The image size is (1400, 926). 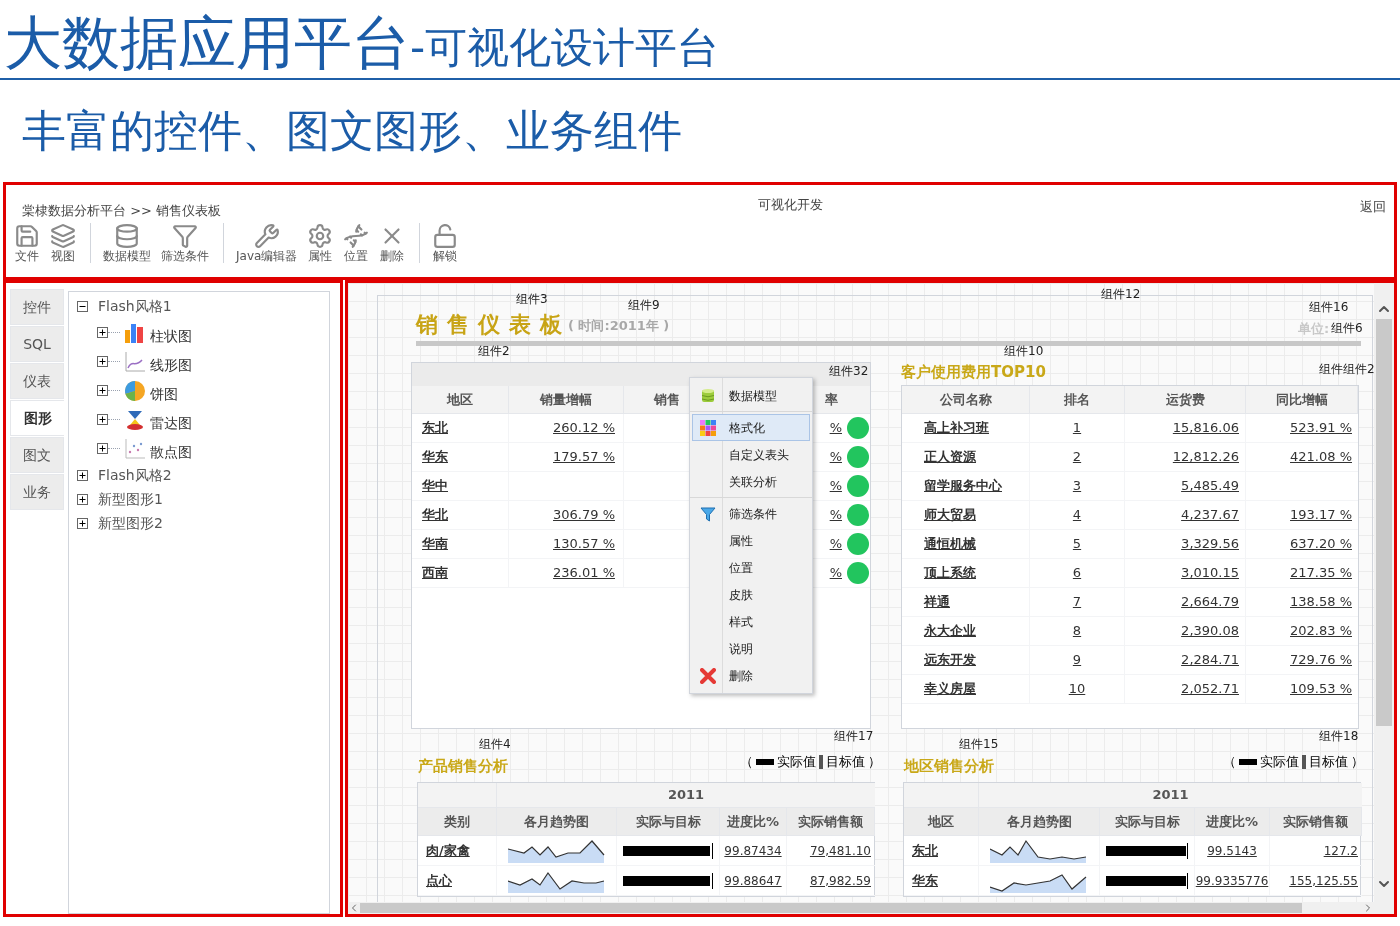 I want to click on tree-item: Flash风格2, so click(x=135, y=475).